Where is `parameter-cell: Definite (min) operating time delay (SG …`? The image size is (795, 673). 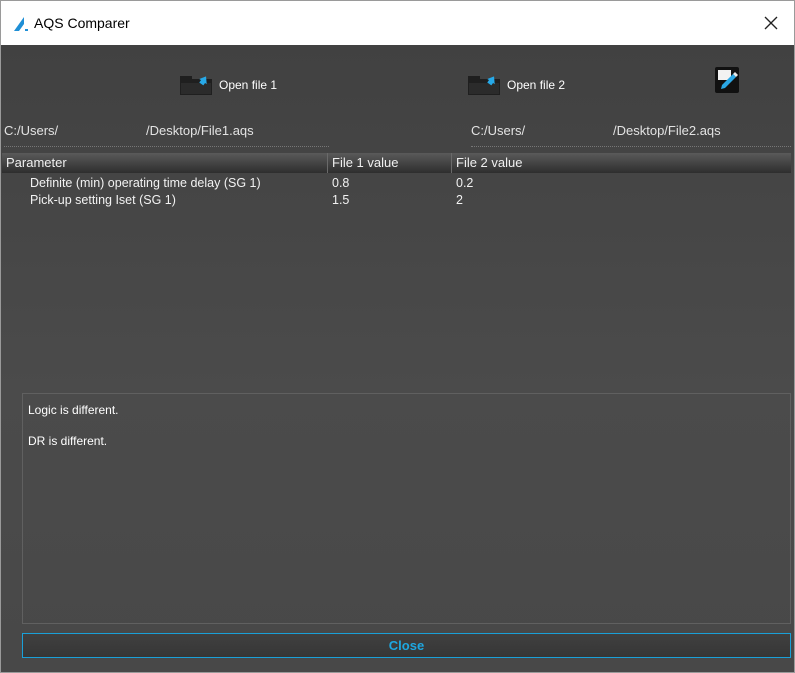
parameter-cell: Definite (min) operating time delay (SG … is located at coordinates (145, 183).